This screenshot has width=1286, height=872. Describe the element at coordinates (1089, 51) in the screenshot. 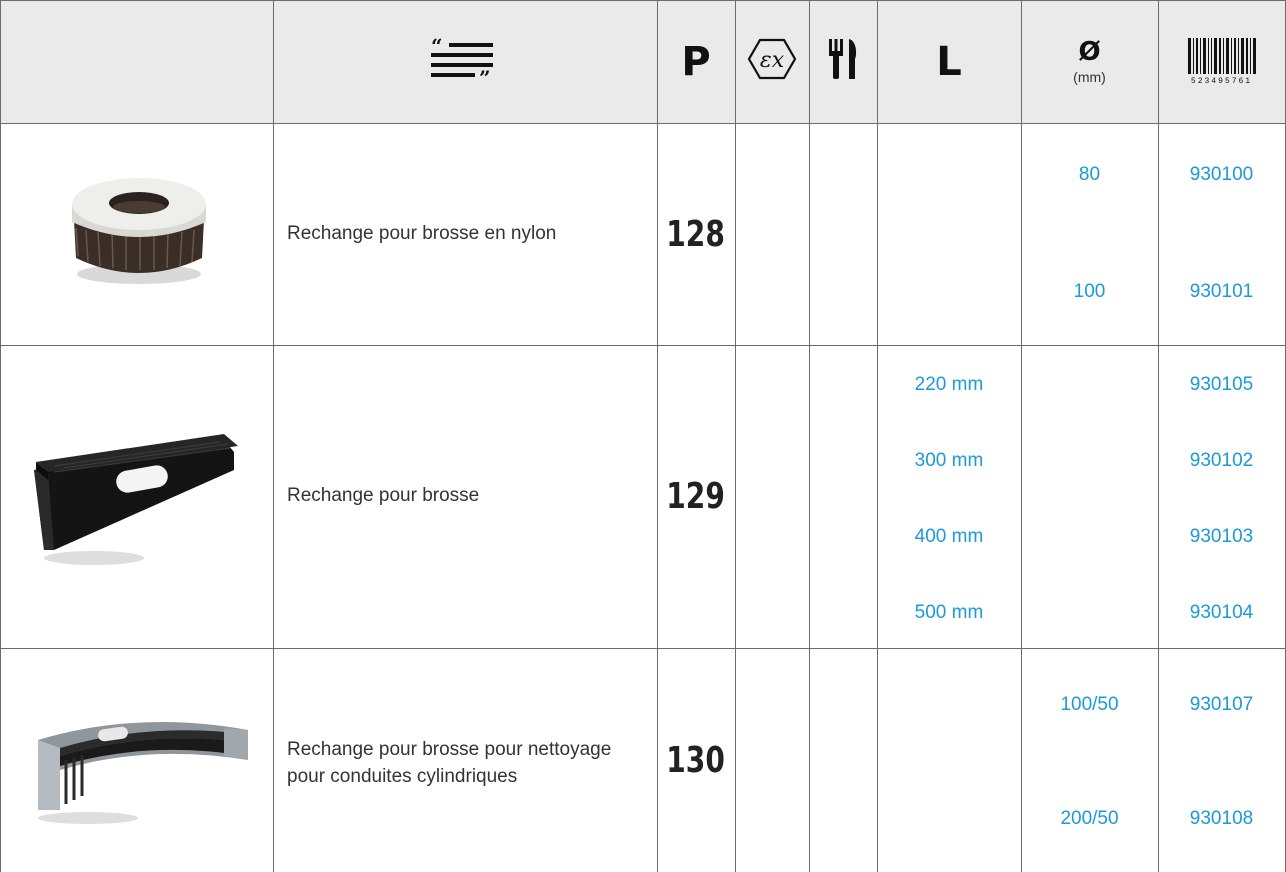

I see `diameter-symbol: Ø` at that location.